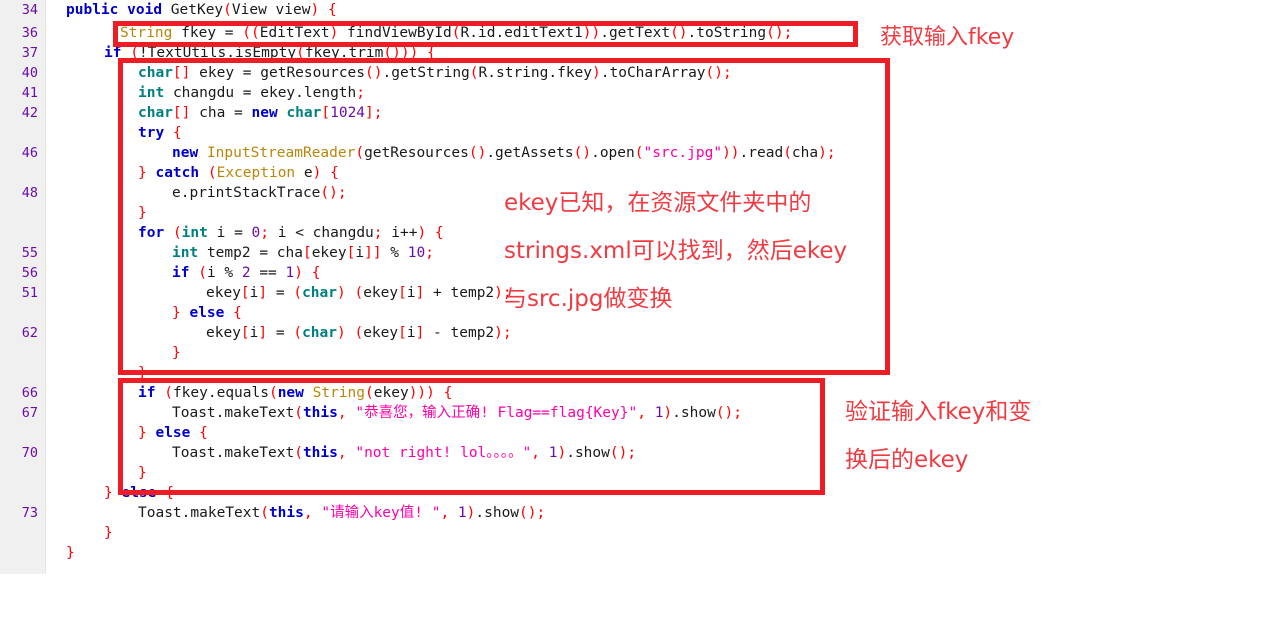 This screenshot has height=623, width=1270. I want to click on line-number: 66, so click(29, 393).